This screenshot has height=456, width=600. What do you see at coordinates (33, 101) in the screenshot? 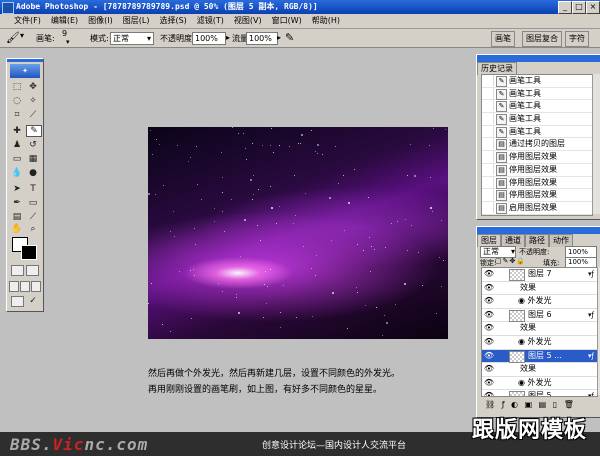
I see `magic-wand-icon: ✧` at bounding box center [33, 101].